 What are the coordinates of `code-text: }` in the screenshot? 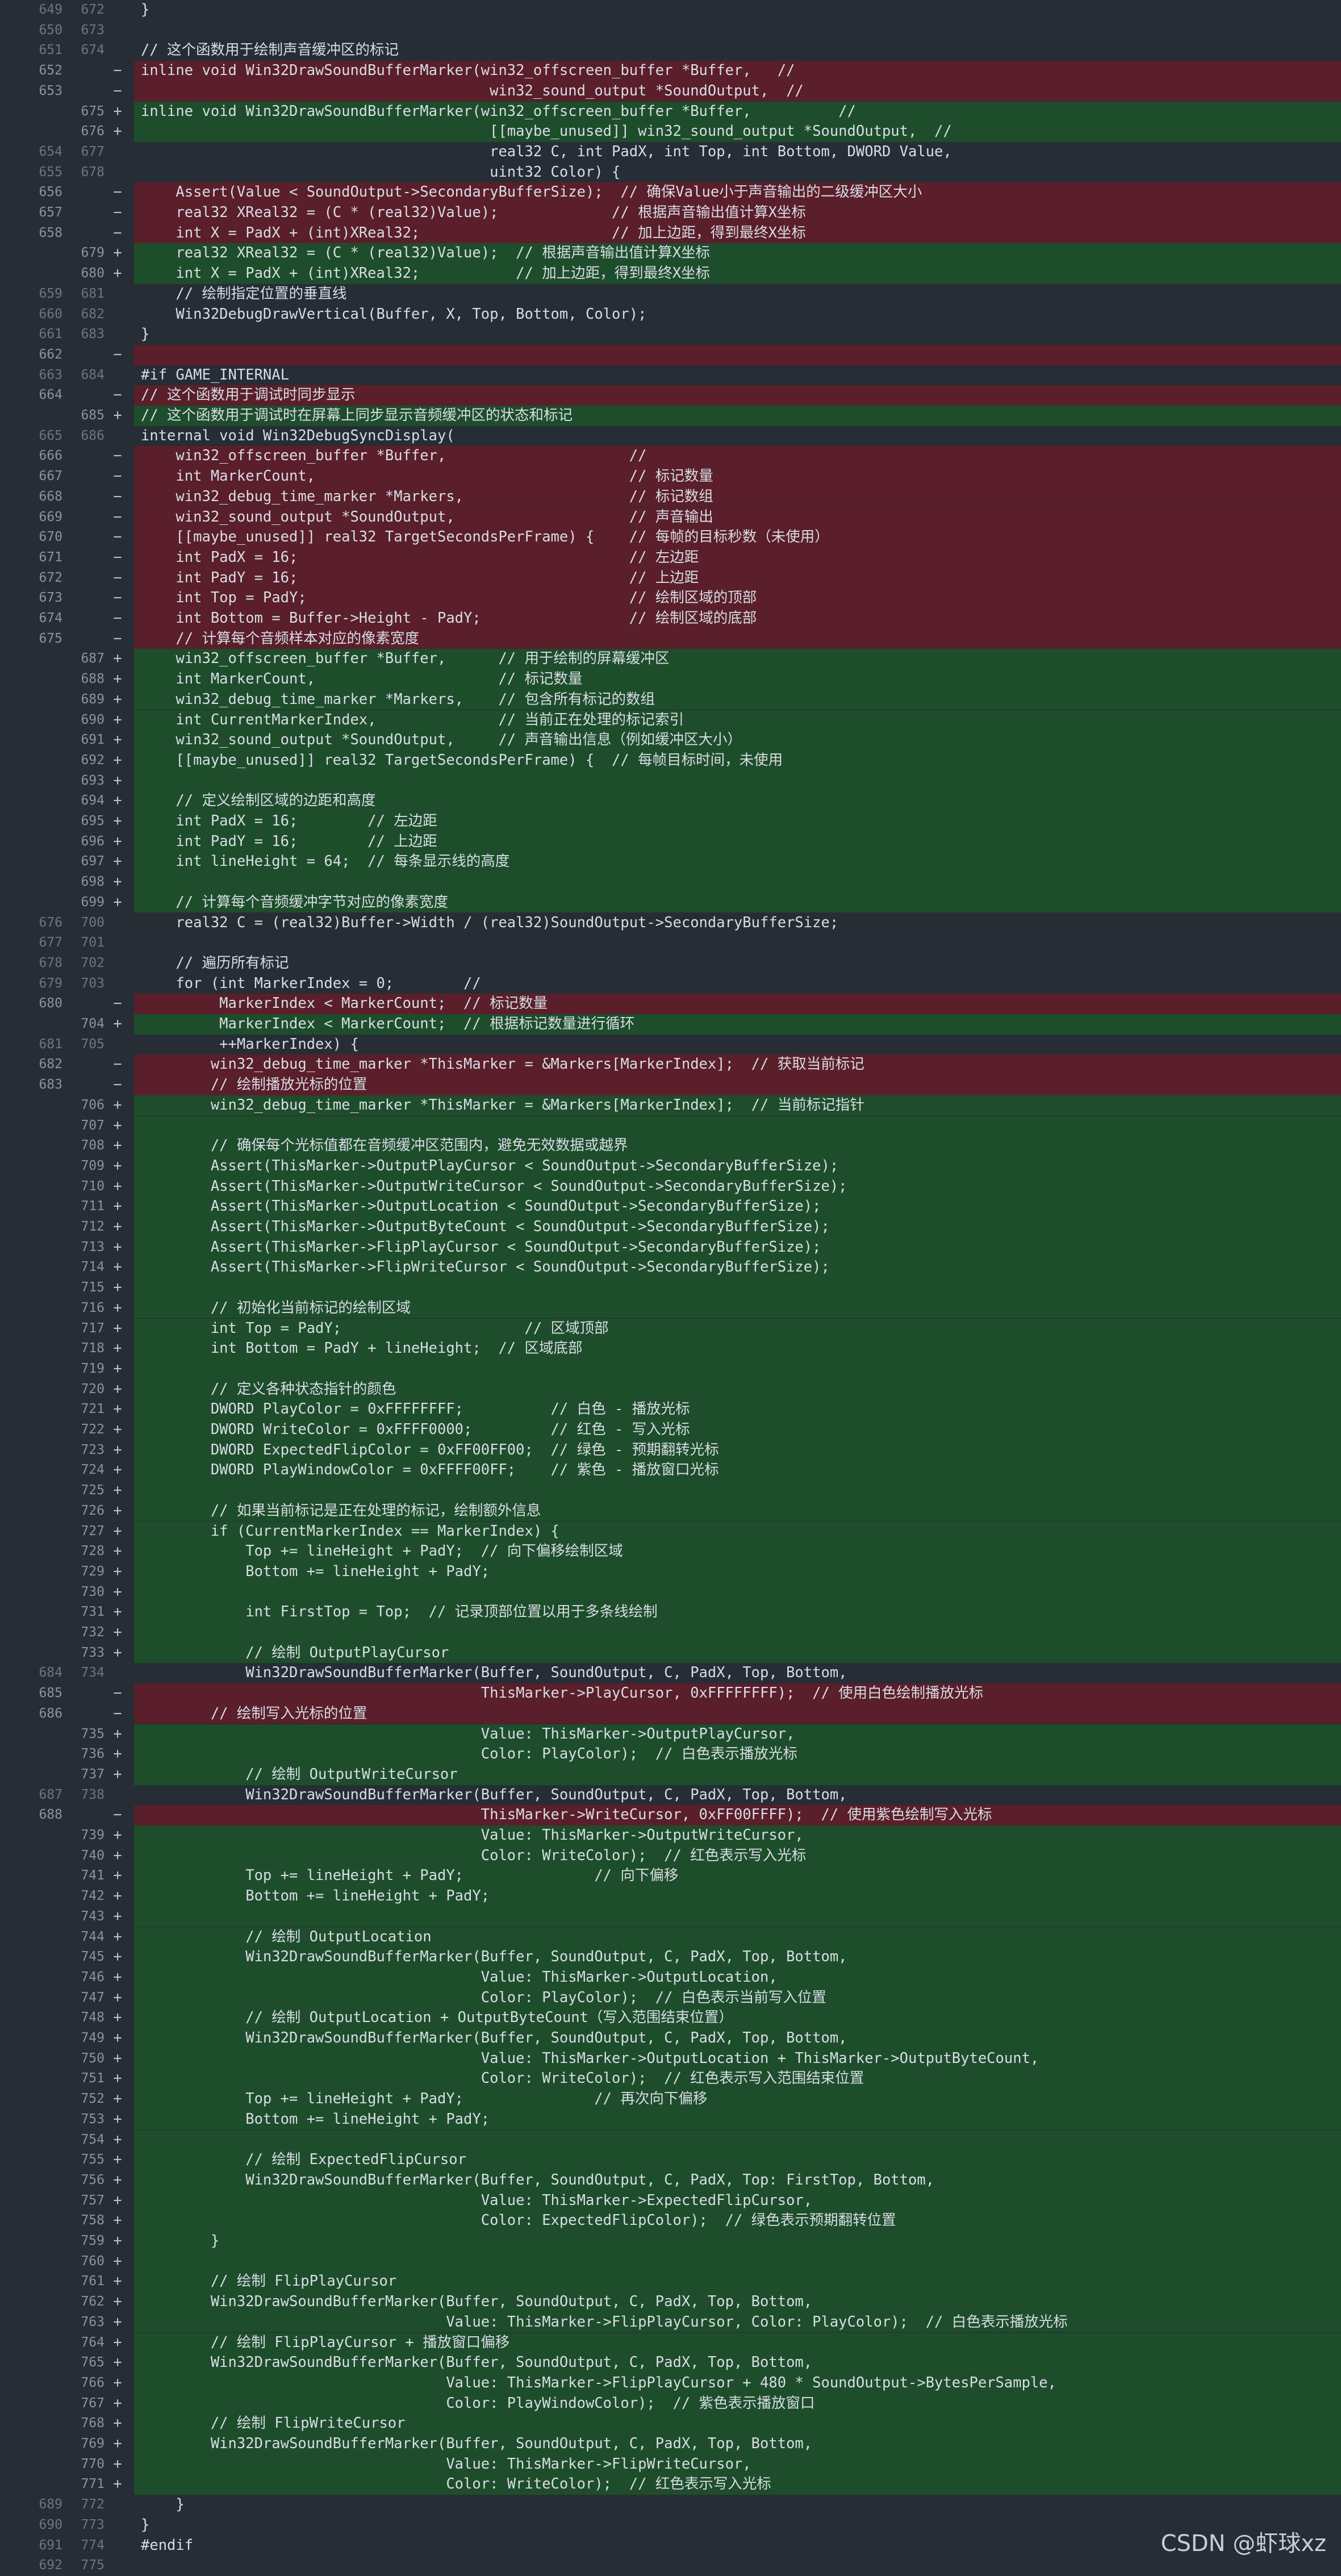 It's located at (145, 9).